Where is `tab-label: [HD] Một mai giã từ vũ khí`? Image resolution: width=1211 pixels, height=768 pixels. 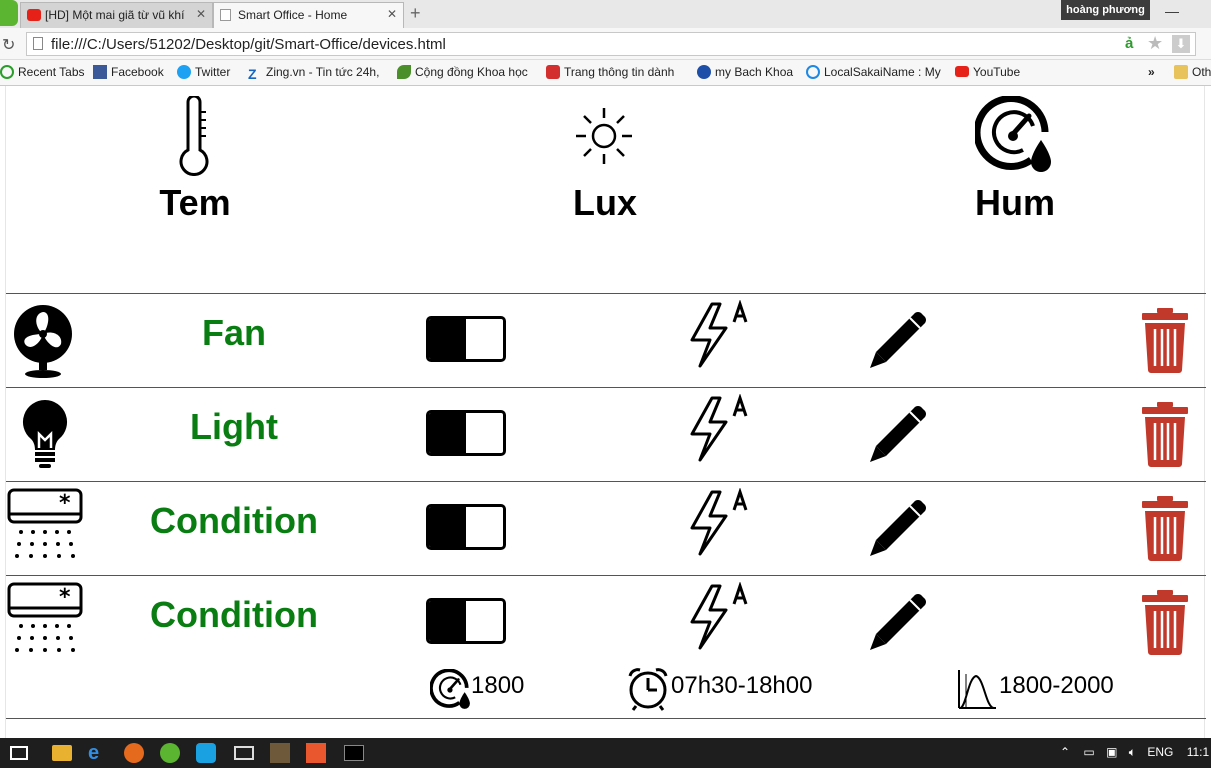 tab-label: [HD] Một mai giã từ vũ khí is located at coordinates (115, 15).